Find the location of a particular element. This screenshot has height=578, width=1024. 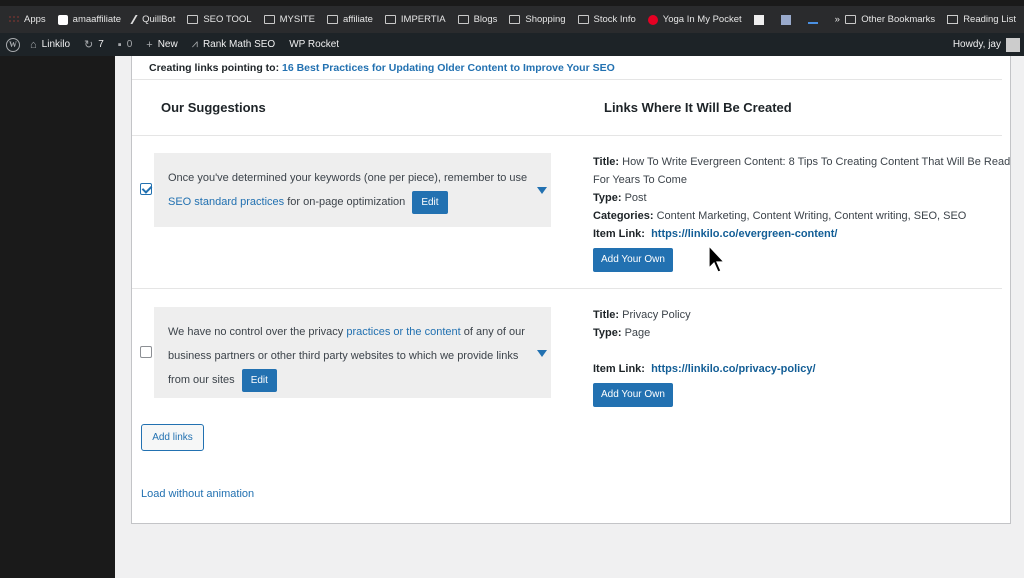

amazon-icon is located at coordinates (62, 19).